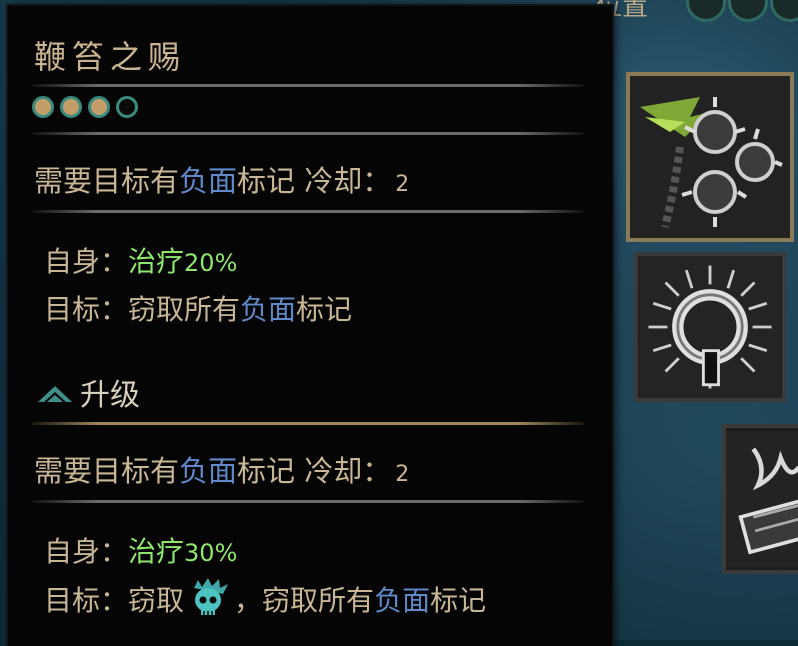 Image resolution: width=798 pixels, height=646 pixels. I want to click on skull-icon, so click(211, 596).